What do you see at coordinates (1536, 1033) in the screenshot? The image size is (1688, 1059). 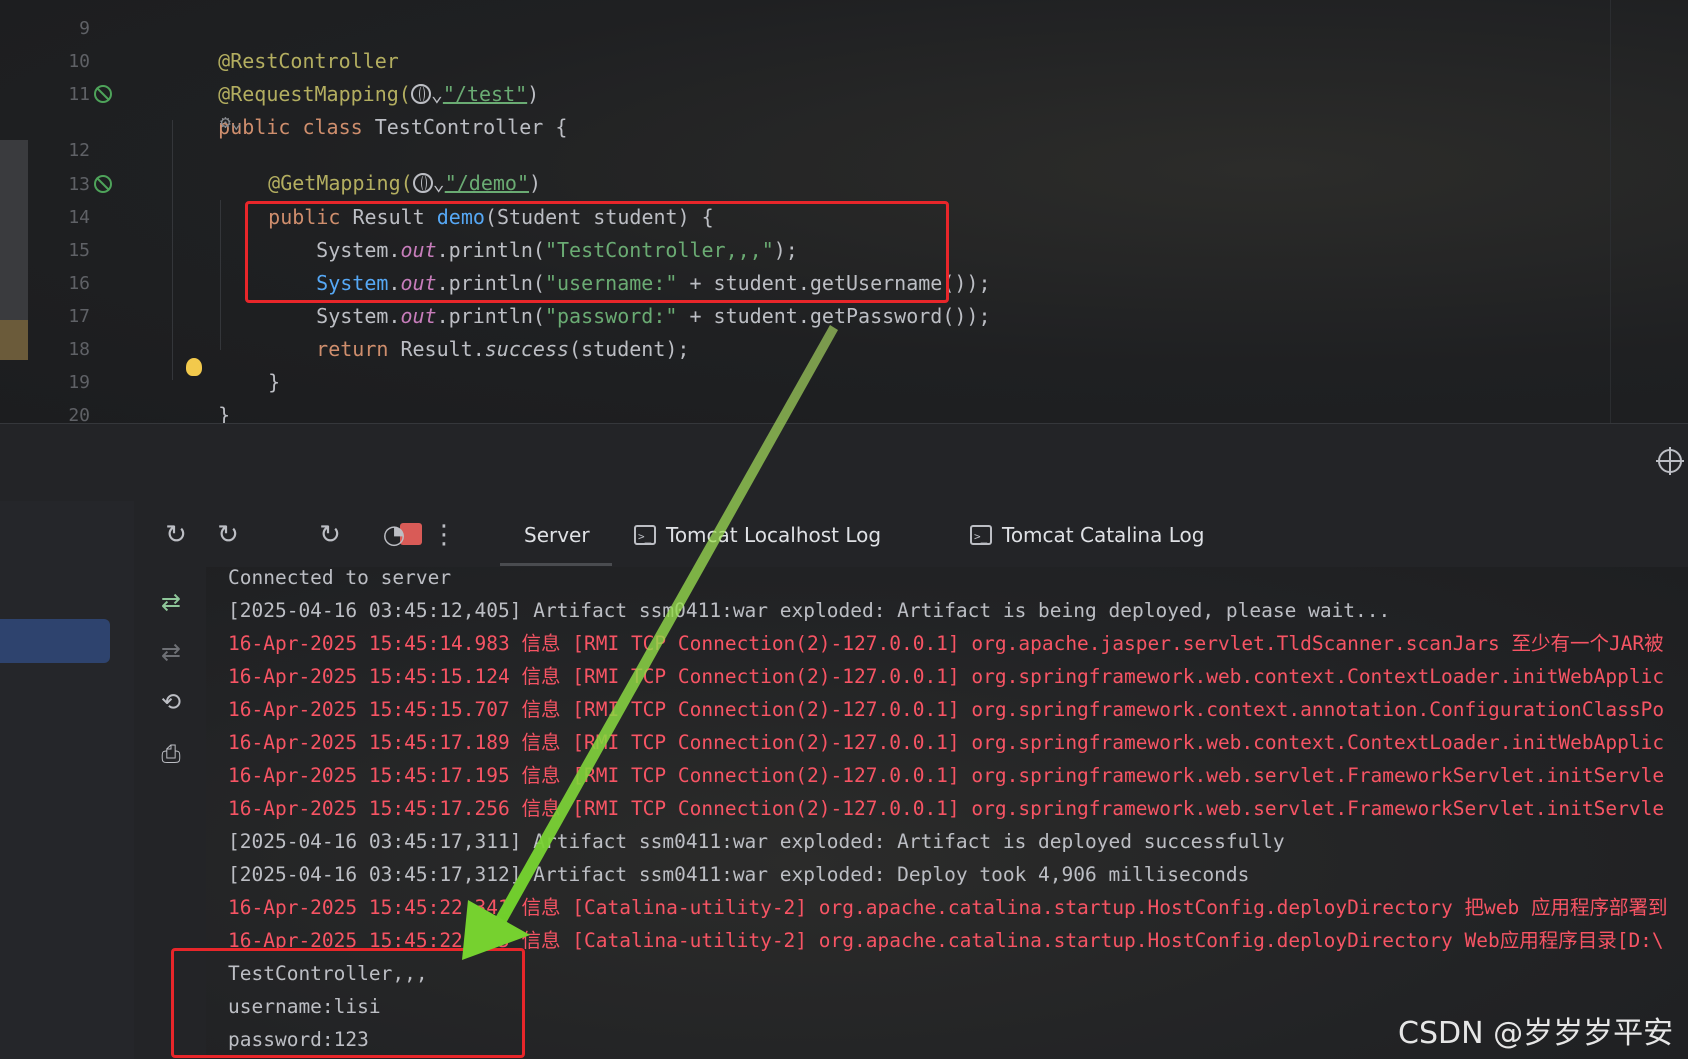 I see `watermark: CSDN @岁岁岁平安` at bounding box center [1536, 1033].